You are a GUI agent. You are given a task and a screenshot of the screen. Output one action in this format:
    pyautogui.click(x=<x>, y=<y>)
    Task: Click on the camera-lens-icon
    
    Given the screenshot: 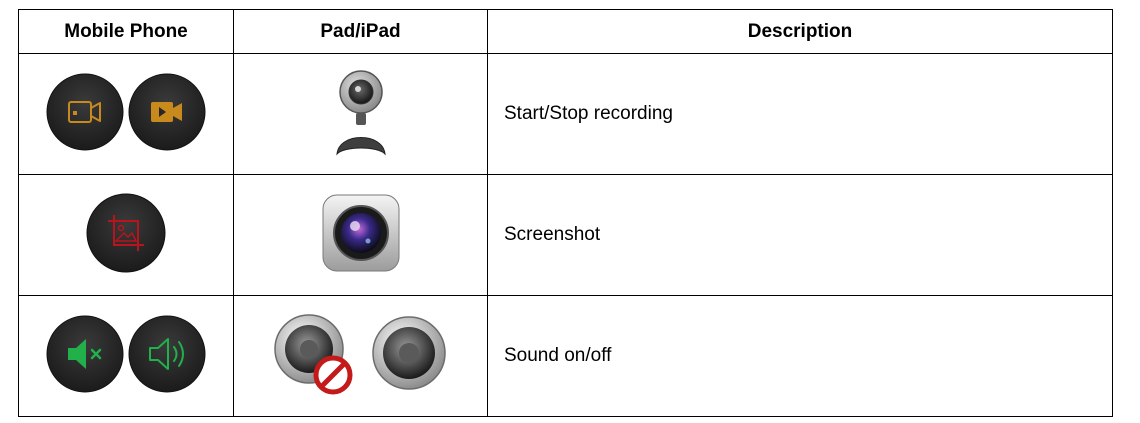 What is the action you would take?
    pyautogui.click(x=361, y=233)
    